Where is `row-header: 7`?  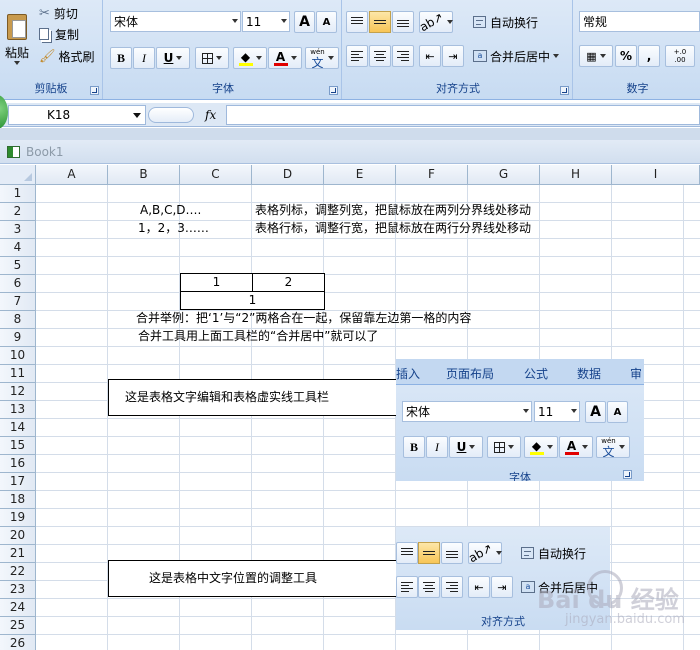
row-header: 7 is located at coordinates (18, 302).